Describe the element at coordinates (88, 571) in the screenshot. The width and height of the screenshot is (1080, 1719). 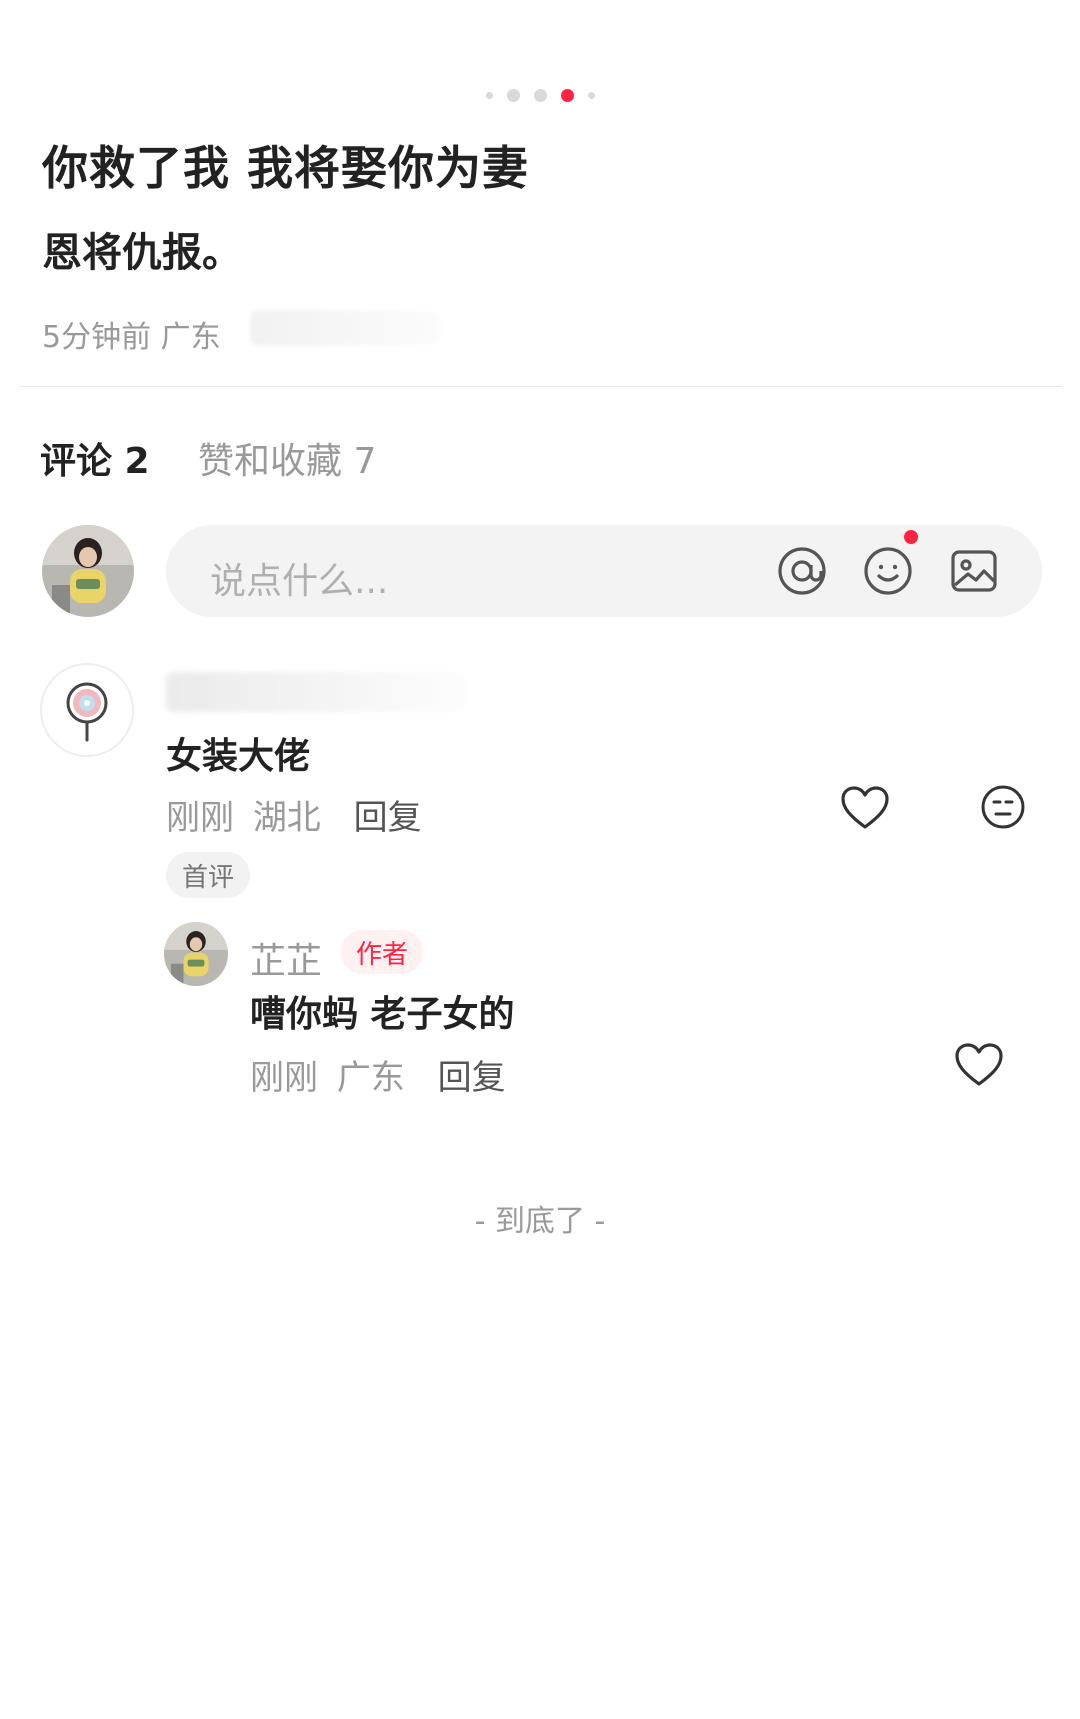
I see `user-avatar` at that location.